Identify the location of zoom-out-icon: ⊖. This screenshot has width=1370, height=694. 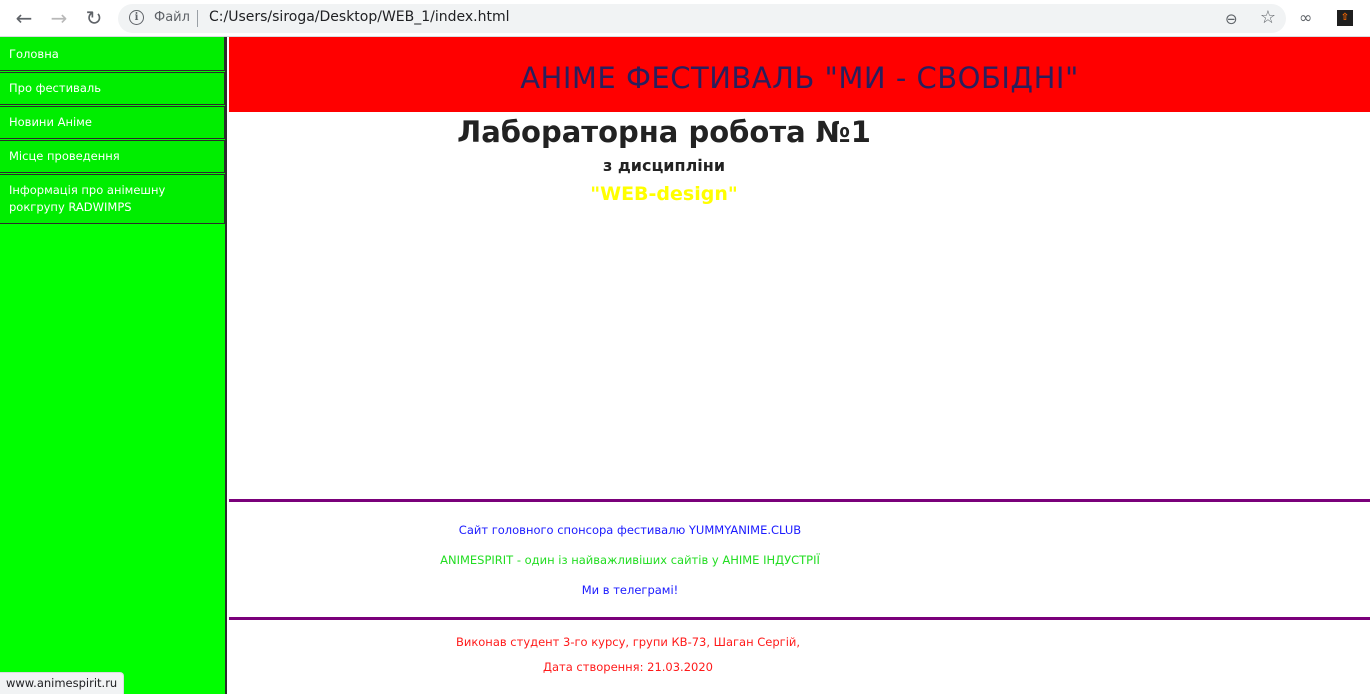
(1233, 19).